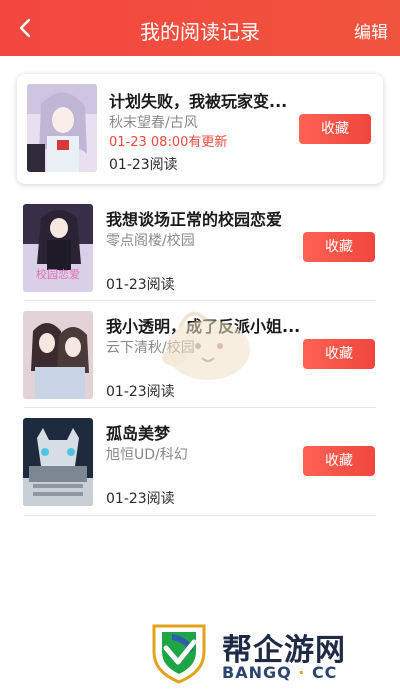  I want to click on brand-domain: BANGQ · CC, so click(279, 672).